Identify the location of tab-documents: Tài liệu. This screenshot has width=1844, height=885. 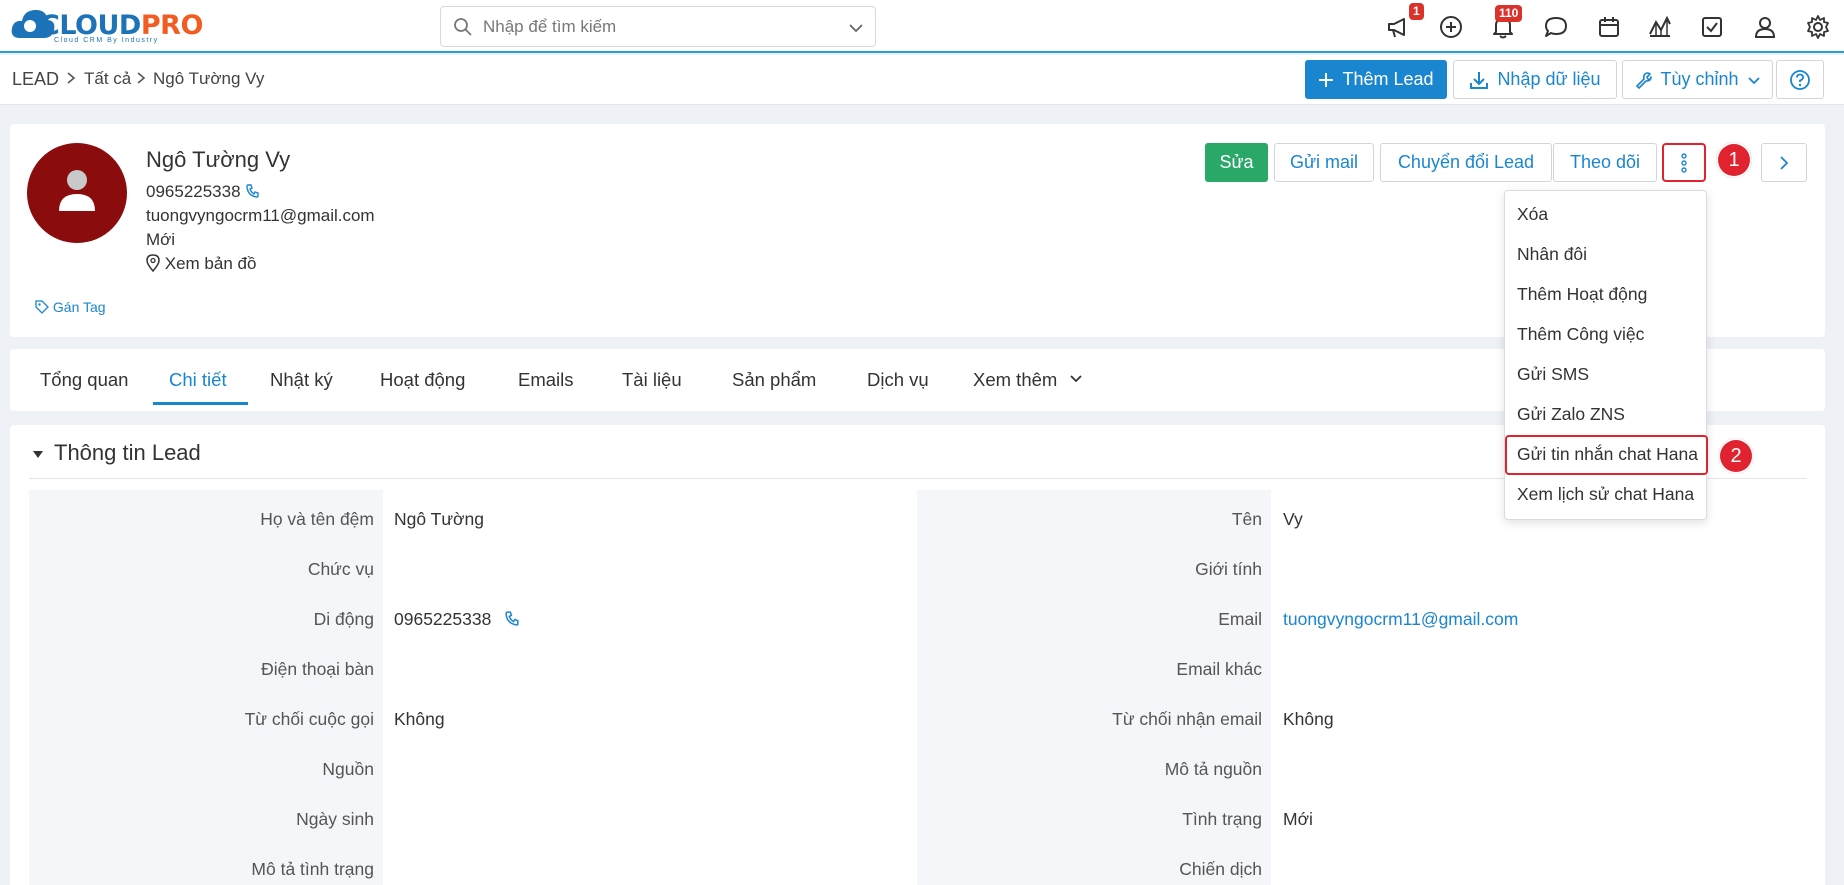
(652, 380).